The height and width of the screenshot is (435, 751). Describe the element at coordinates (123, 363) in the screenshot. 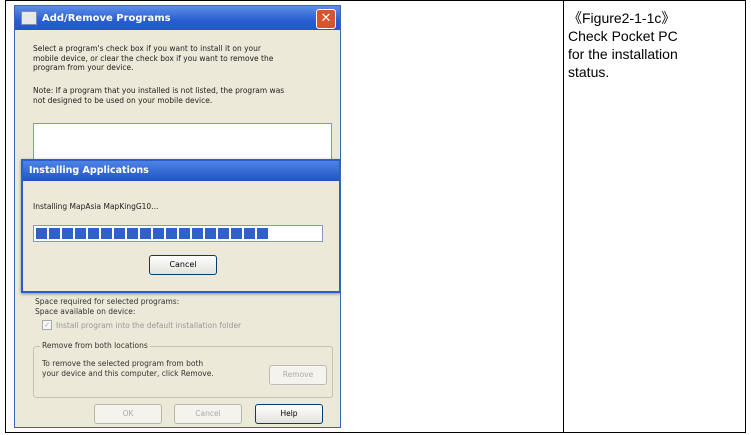

I see `remove-text-line: To remove the selected program from both` at that location.